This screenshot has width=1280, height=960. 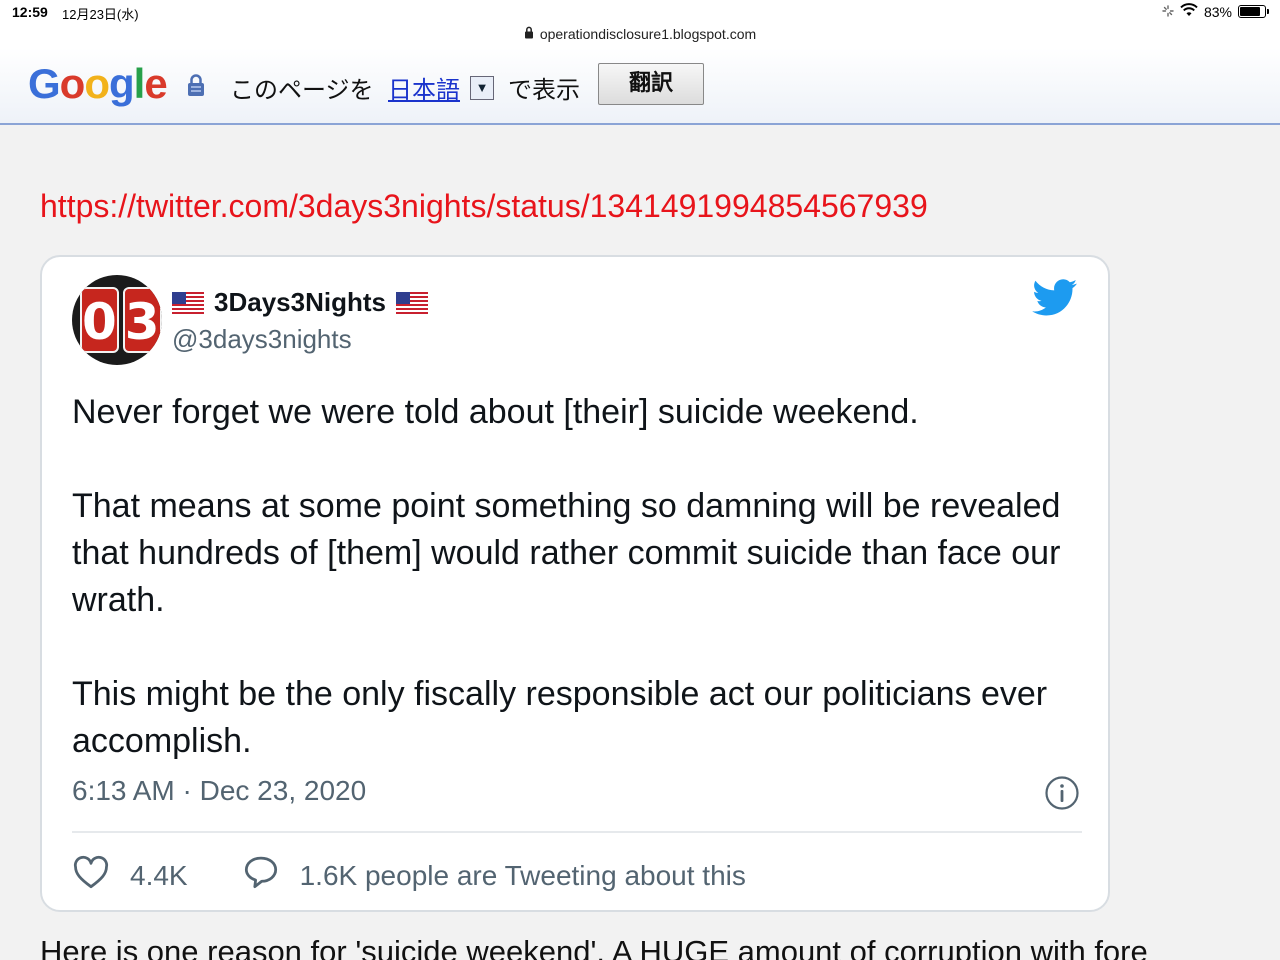 I want to click on translate-lock-icon, so click(x=196, y=87).